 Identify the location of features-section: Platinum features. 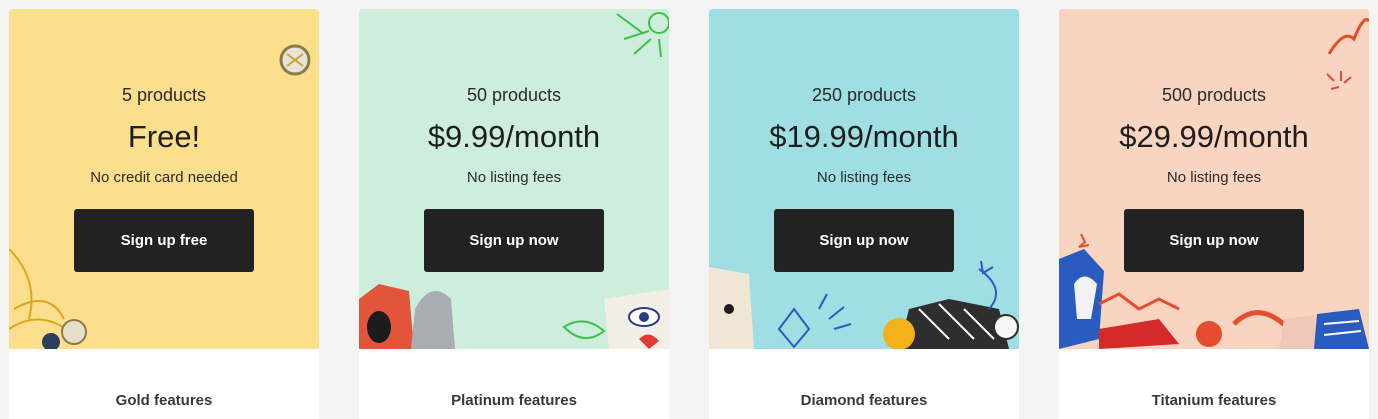
(514, 384).